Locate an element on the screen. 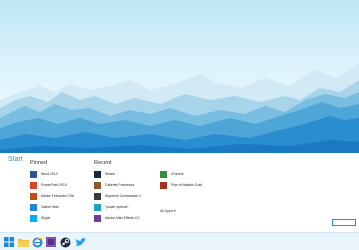 This screenshot has width=359, height=250. app-label: Word 2013 is located at coordinates (49, 174).